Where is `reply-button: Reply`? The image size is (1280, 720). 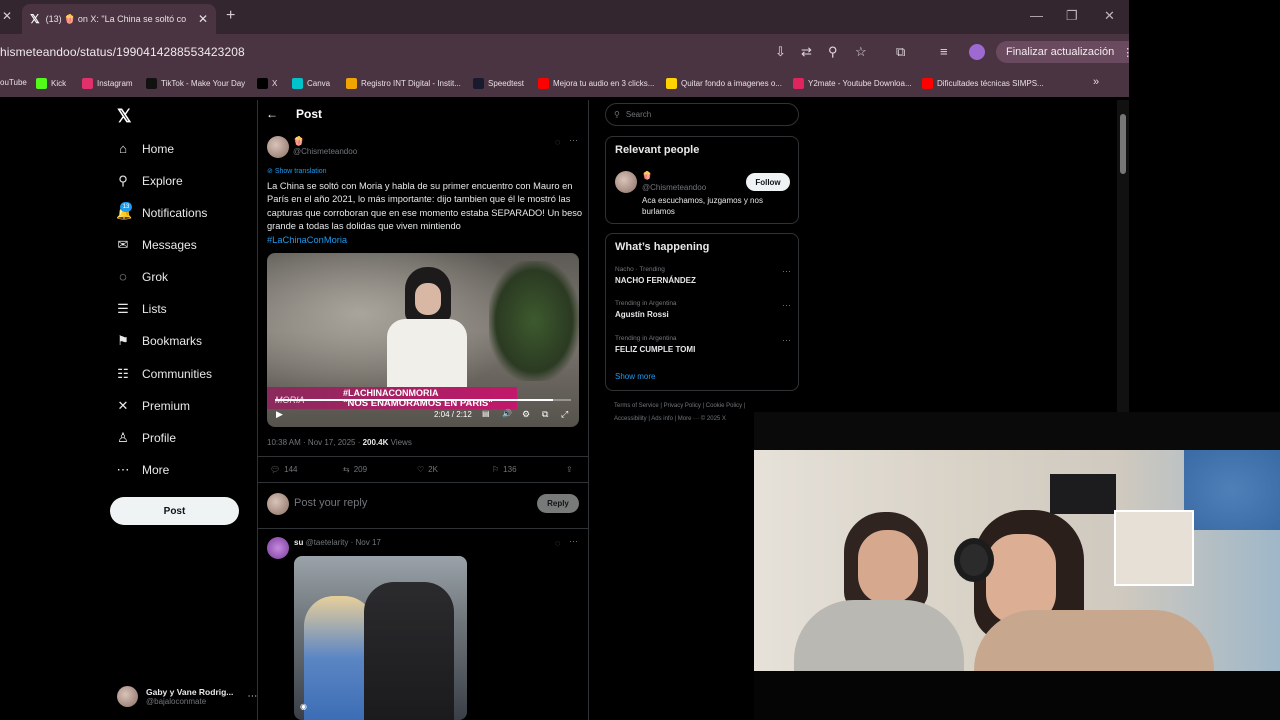
reply-button: Reply is located at coordinates (558, 503).